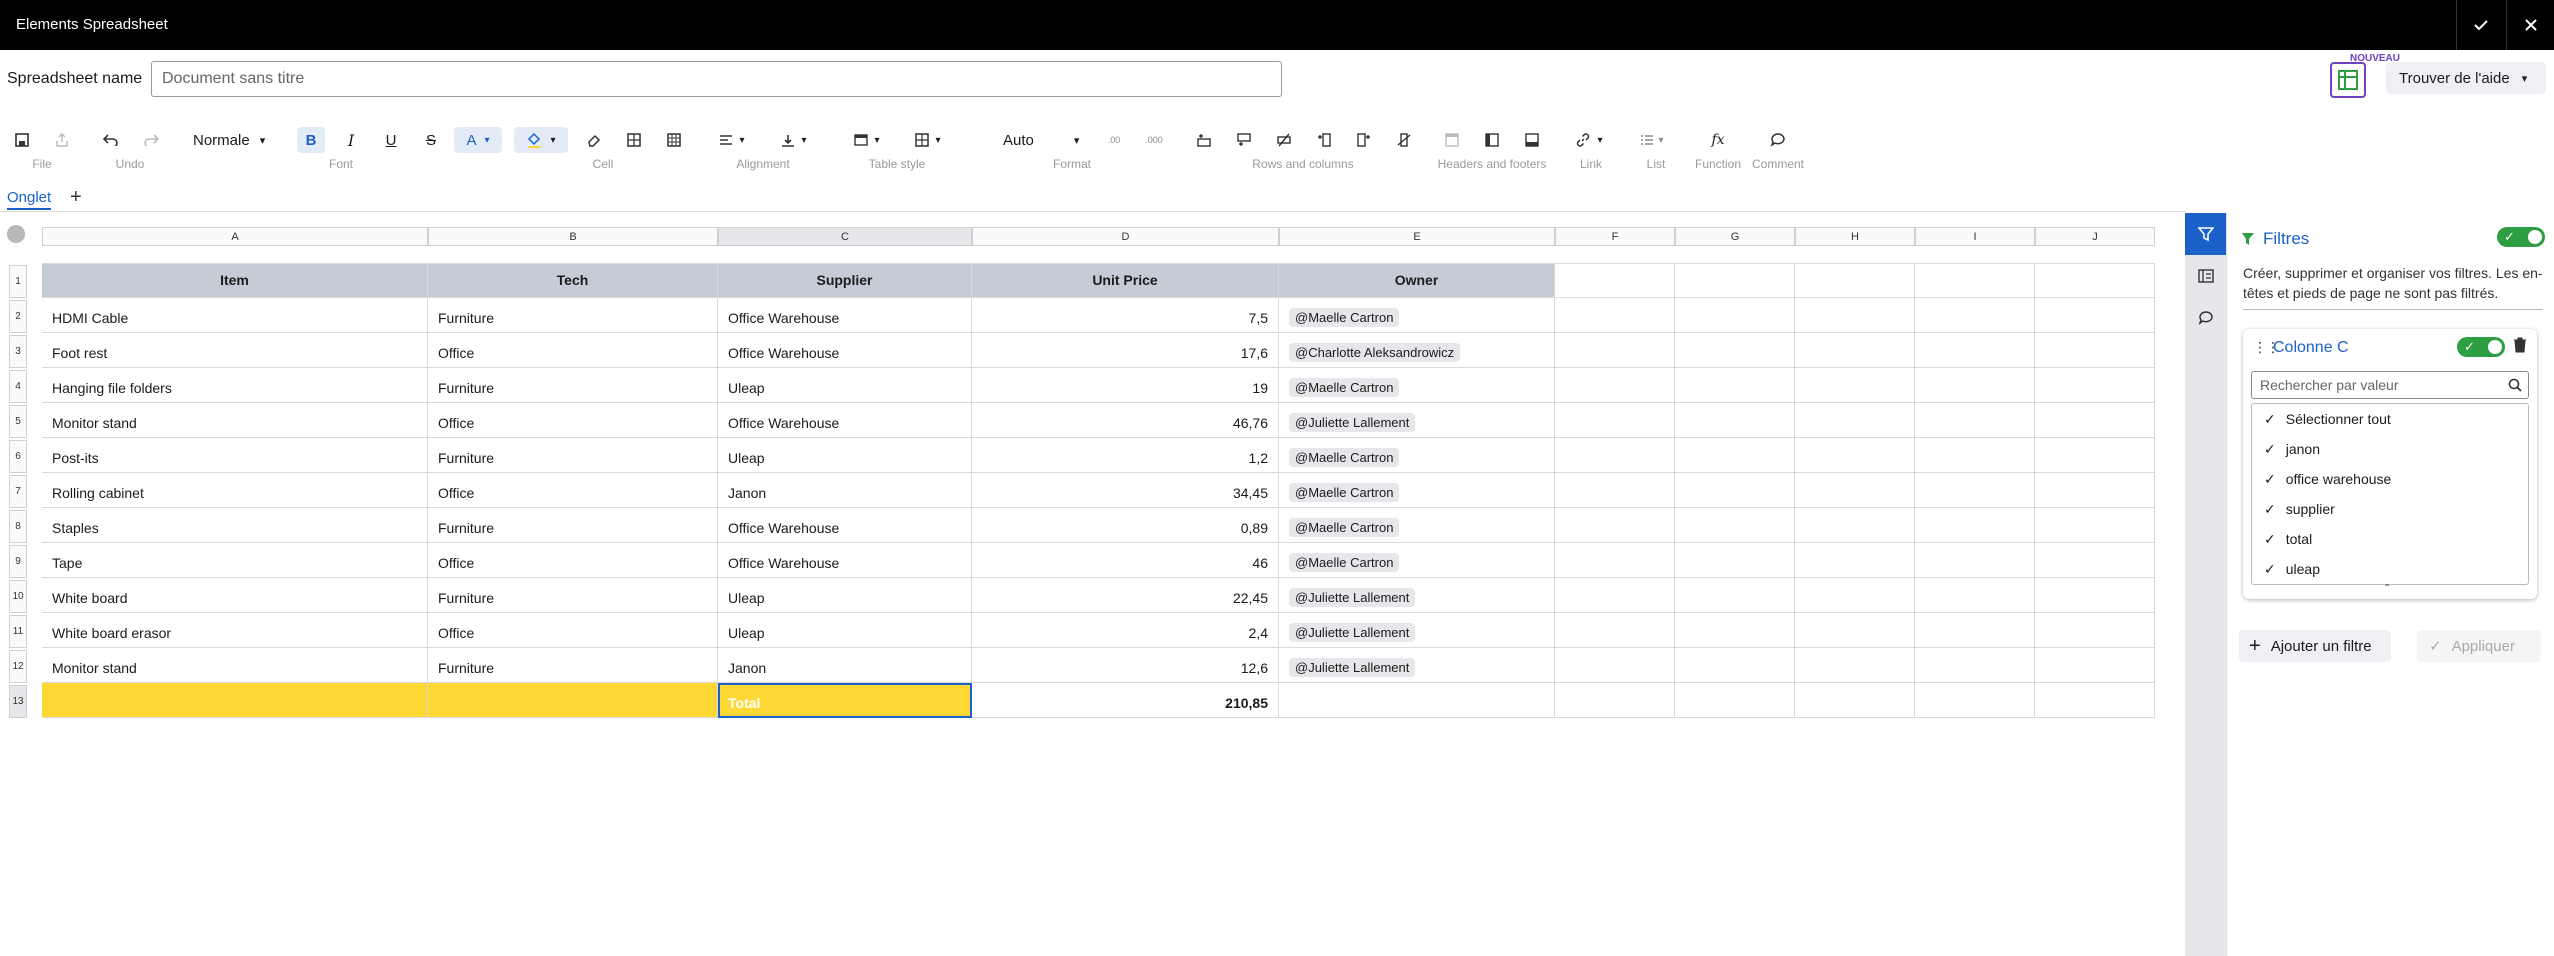 This screenshot has width=2554, height=956. I want to click on filter-option: ✓ uleap, so click(2390, 569).